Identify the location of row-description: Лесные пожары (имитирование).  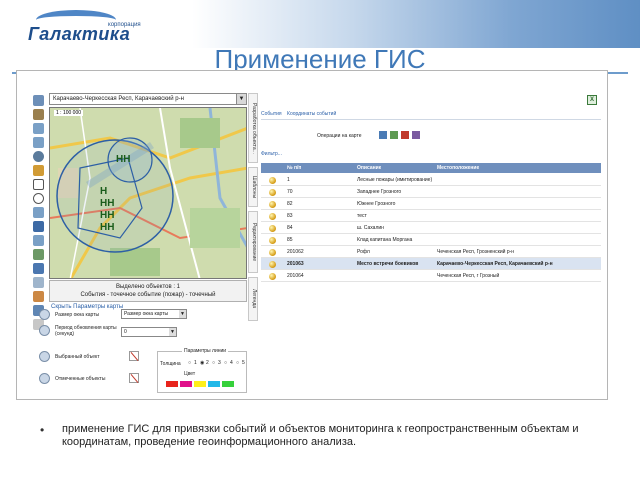
(395, 180).